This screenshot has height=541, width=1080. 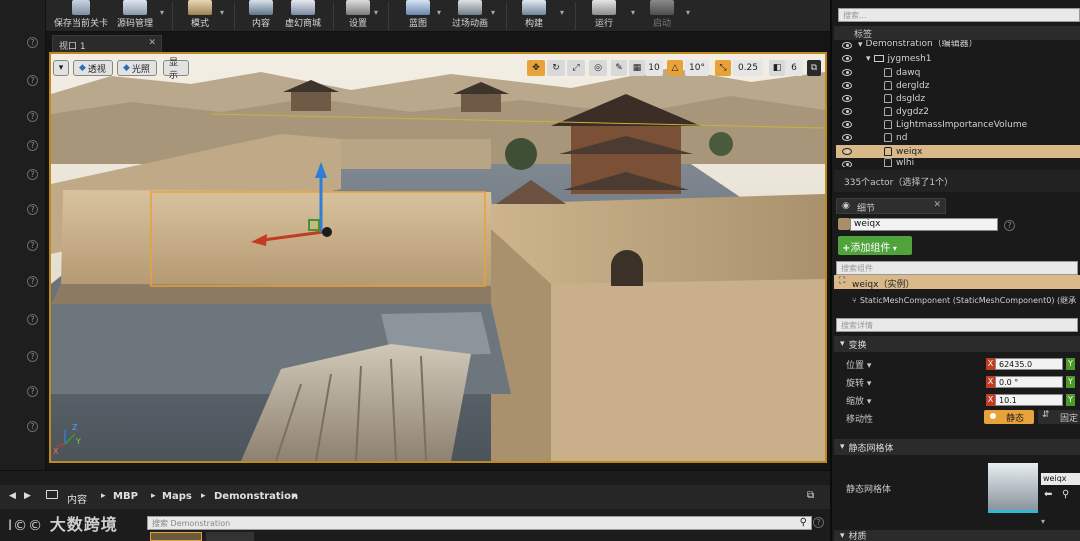 What do you see at coordinates (177, 496) in the screenshot?
I see `breadcrumb-item: Maps` at bounding box center [177, 496].